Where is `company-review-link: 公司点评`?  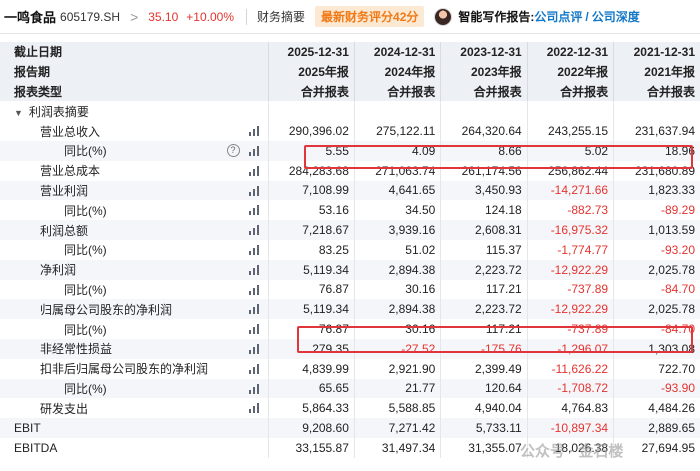 company-review-link: 公司点评 is located at coordinates (558, 16).